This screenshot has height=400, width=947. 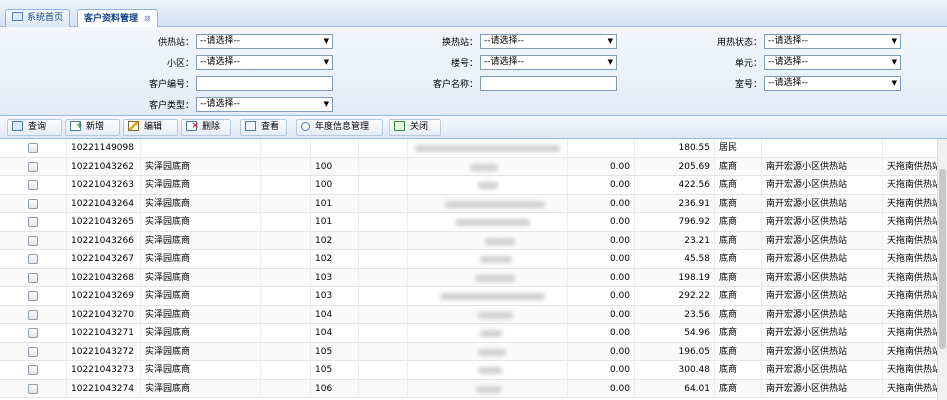 I want to click on close-button: 关闭, so click(x=415, y=127).